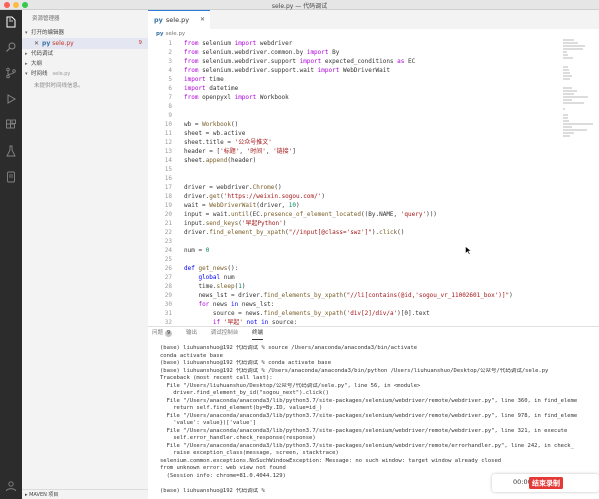 The image size is (599, 499). I want to click on testing-icon, so click(11, 151).